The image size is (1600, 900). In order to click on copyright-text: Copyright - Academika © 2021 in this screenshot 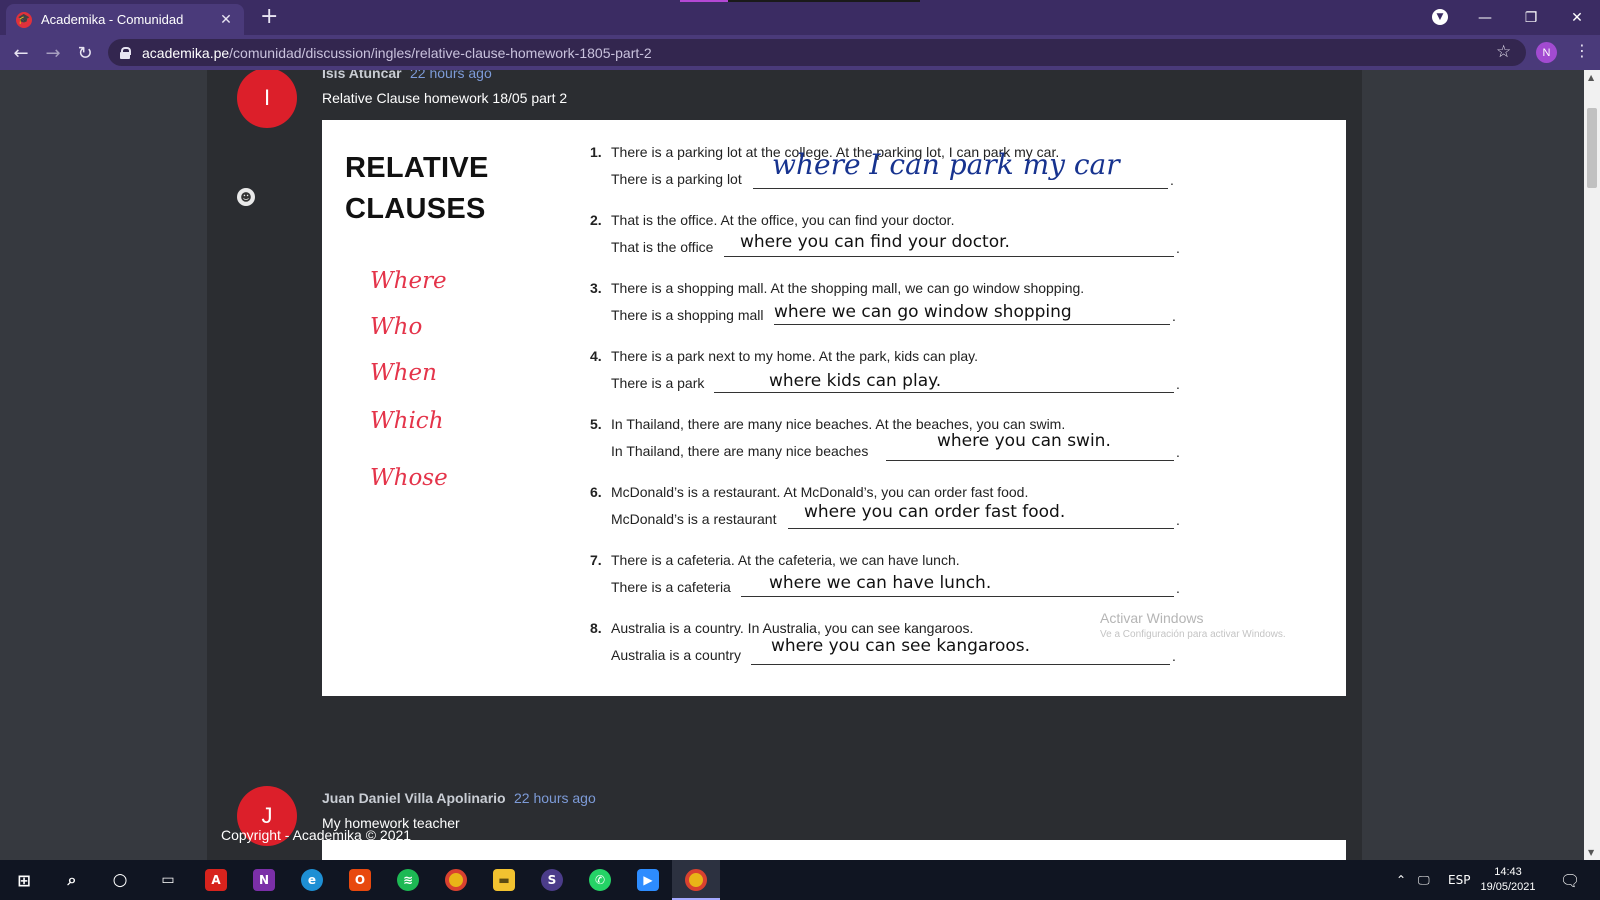, I will do `click(316, 835)`.